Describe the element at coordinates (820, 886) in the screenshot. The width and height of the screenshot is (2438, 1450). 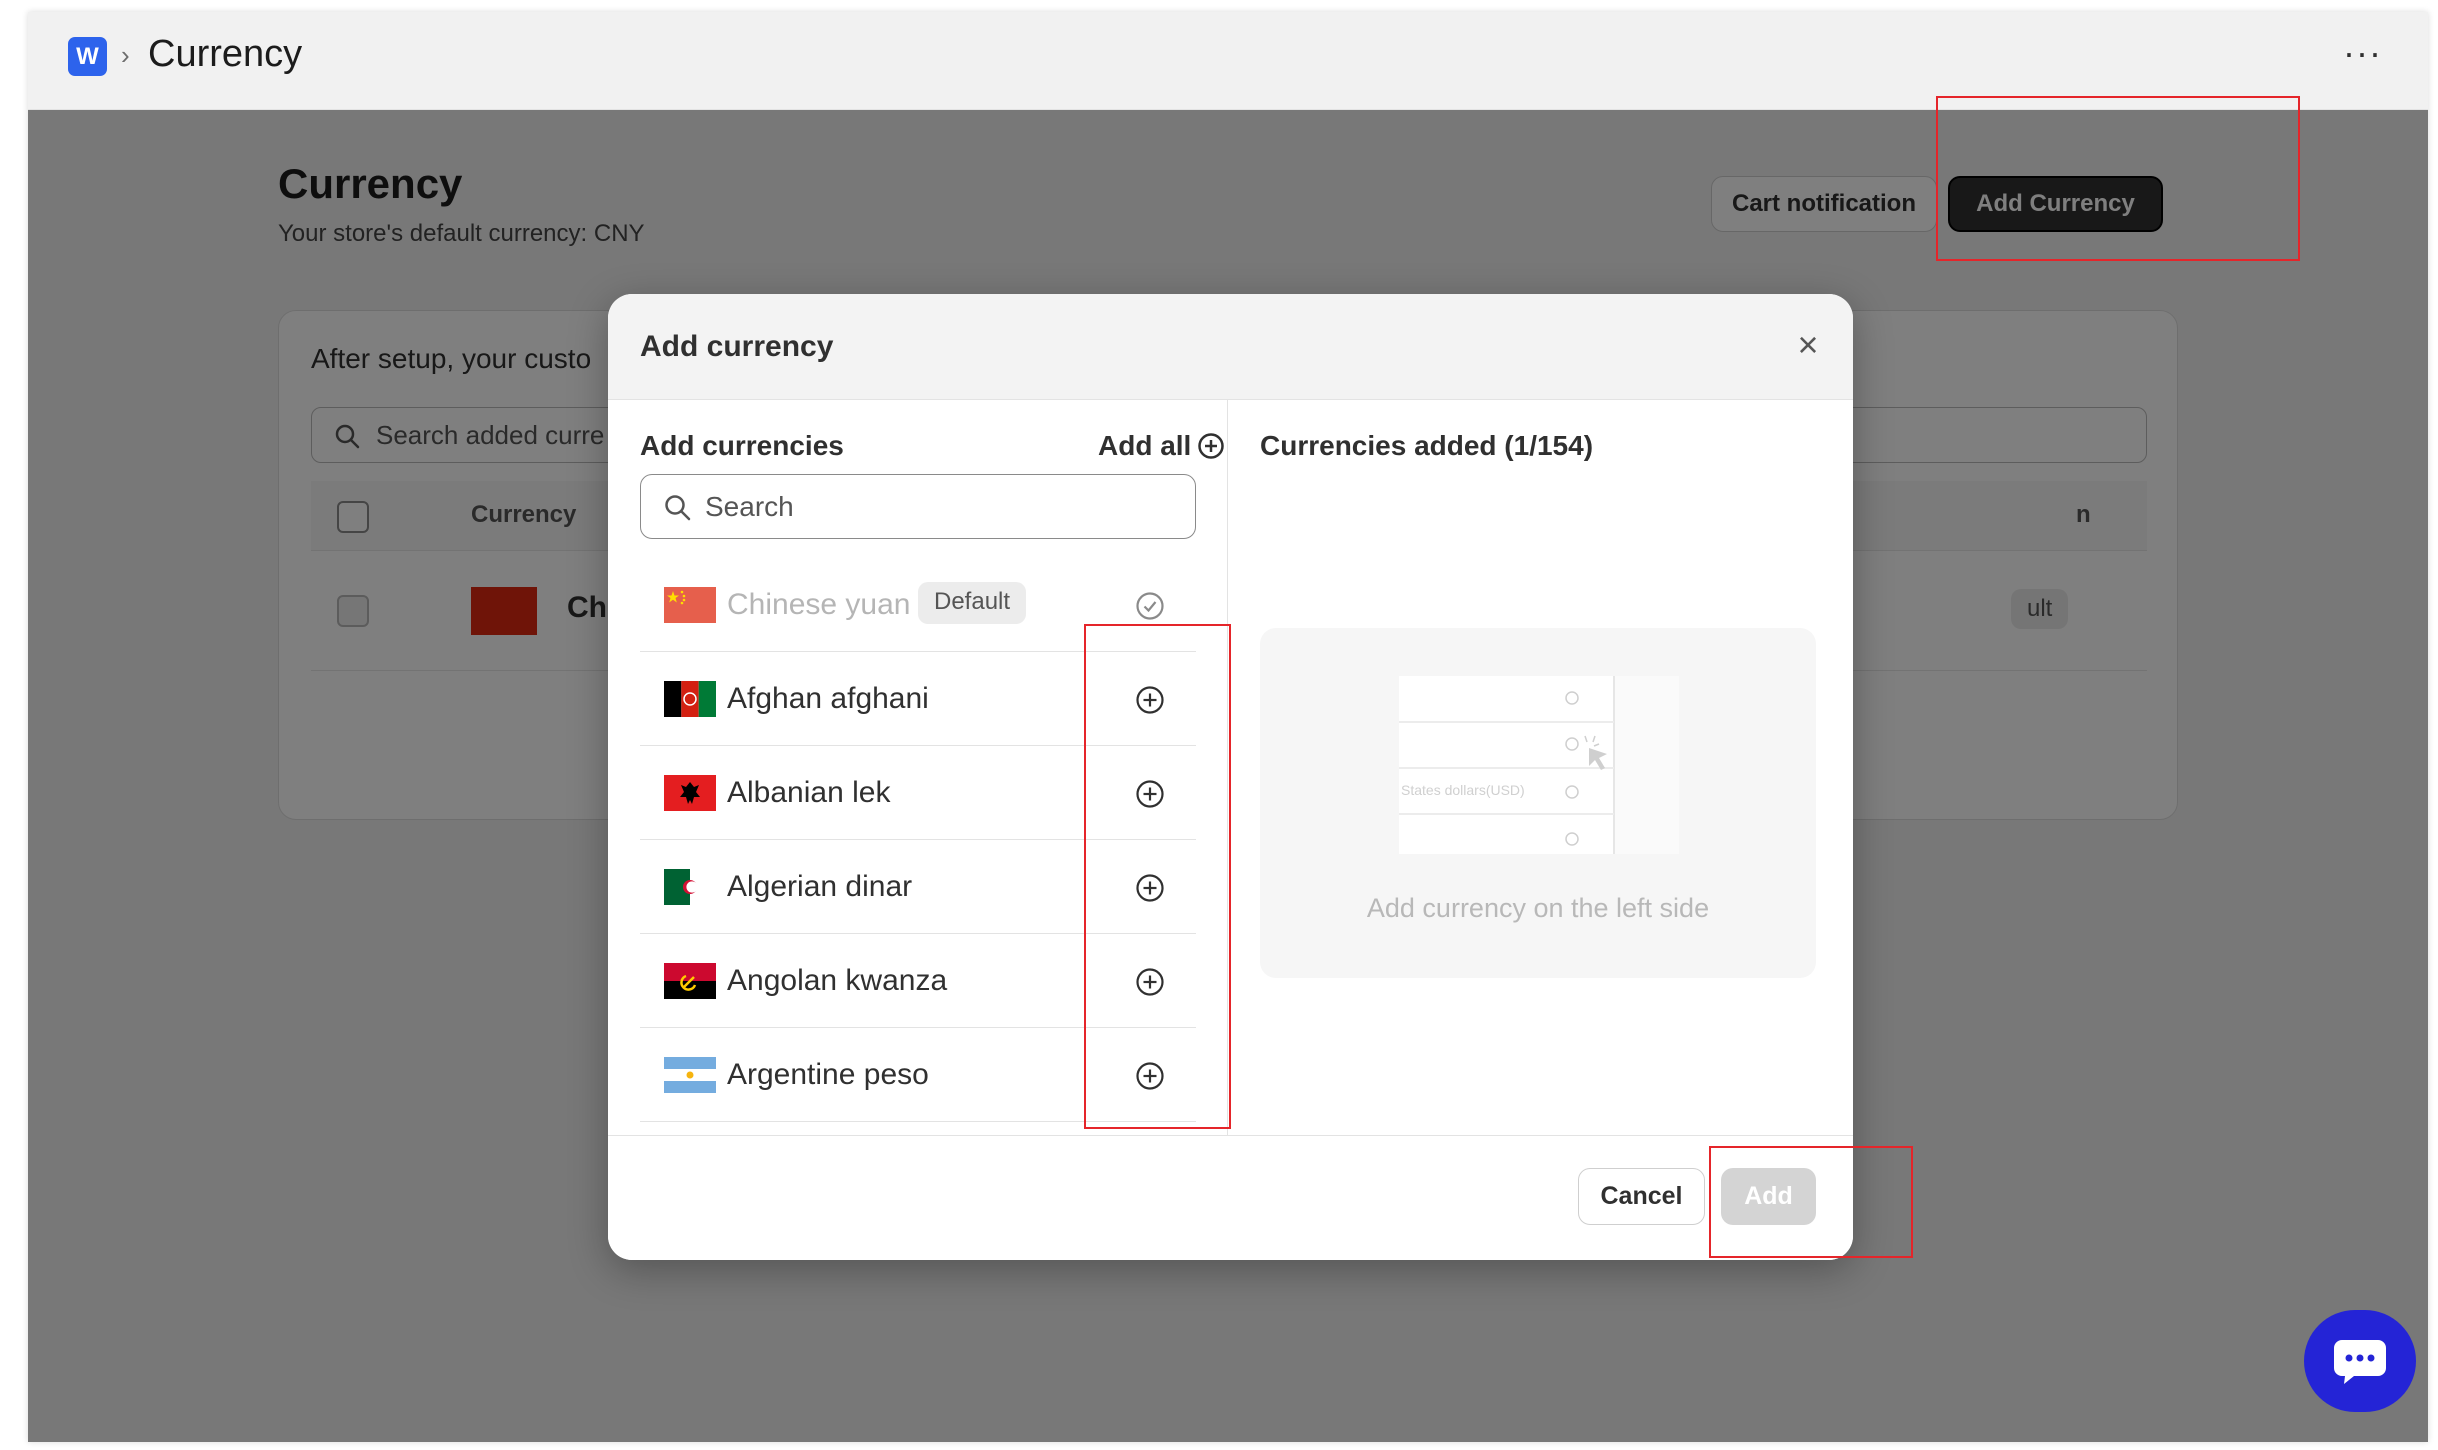
I see `currency-name: Algerian dinar` at that location.